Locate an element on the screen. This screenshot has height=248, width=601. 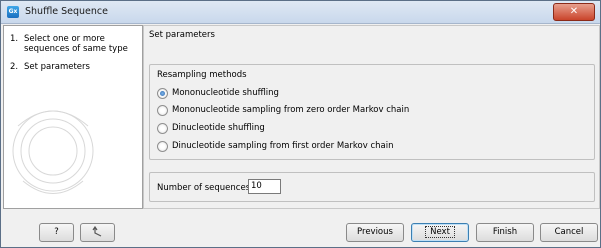
help-button: ? is located at coordinates (56, 232).